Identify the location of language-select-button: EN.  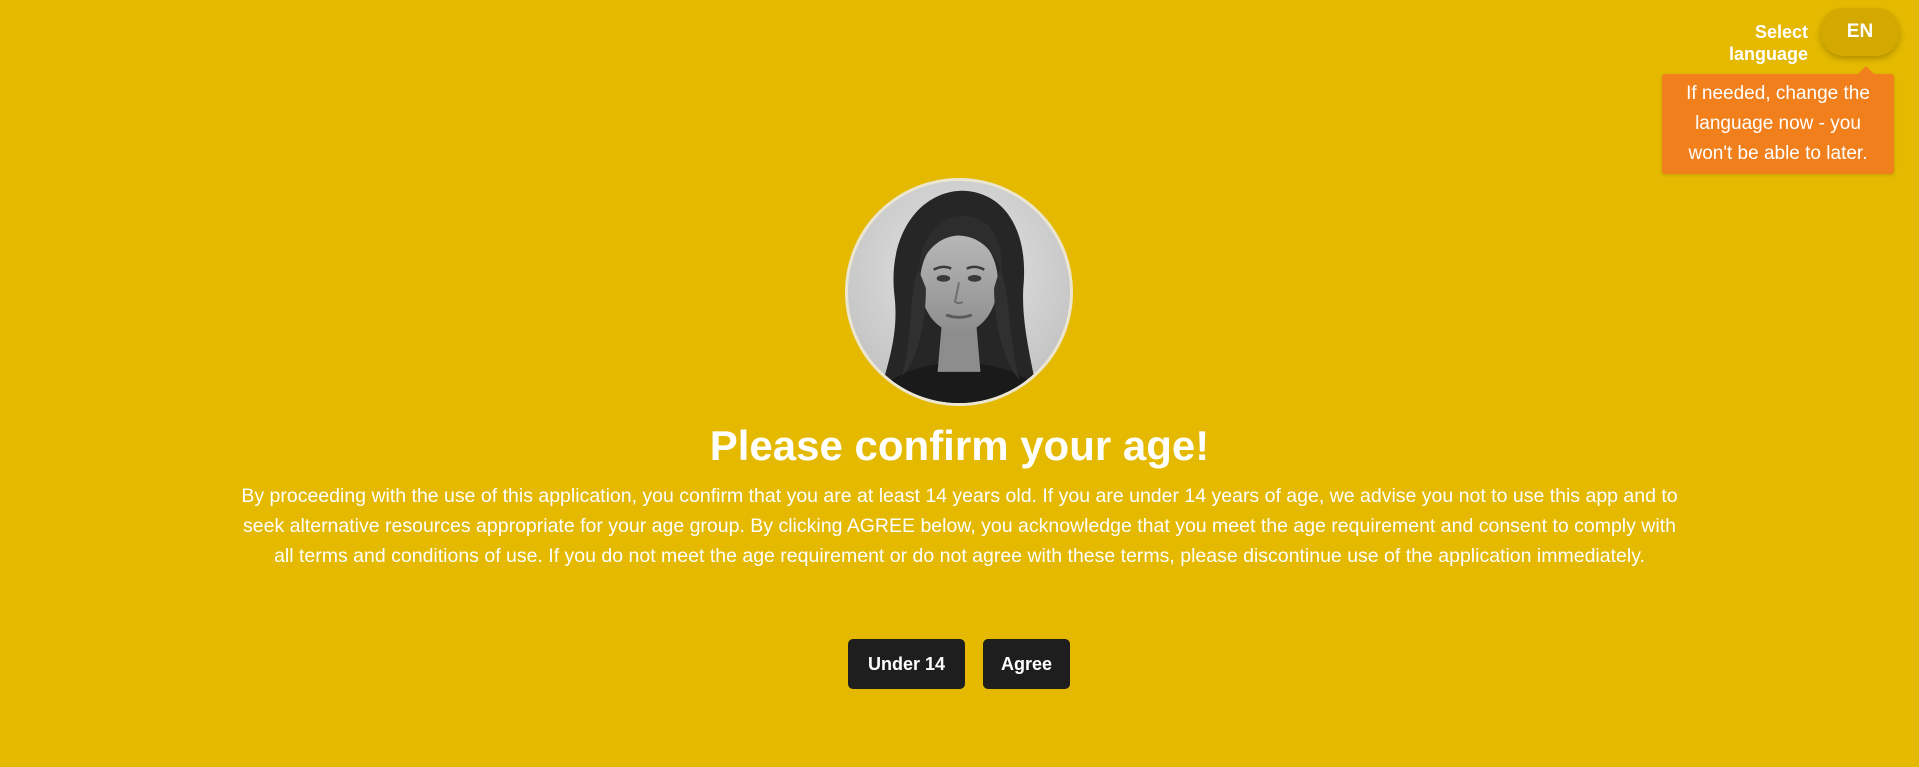
(1860, 32).